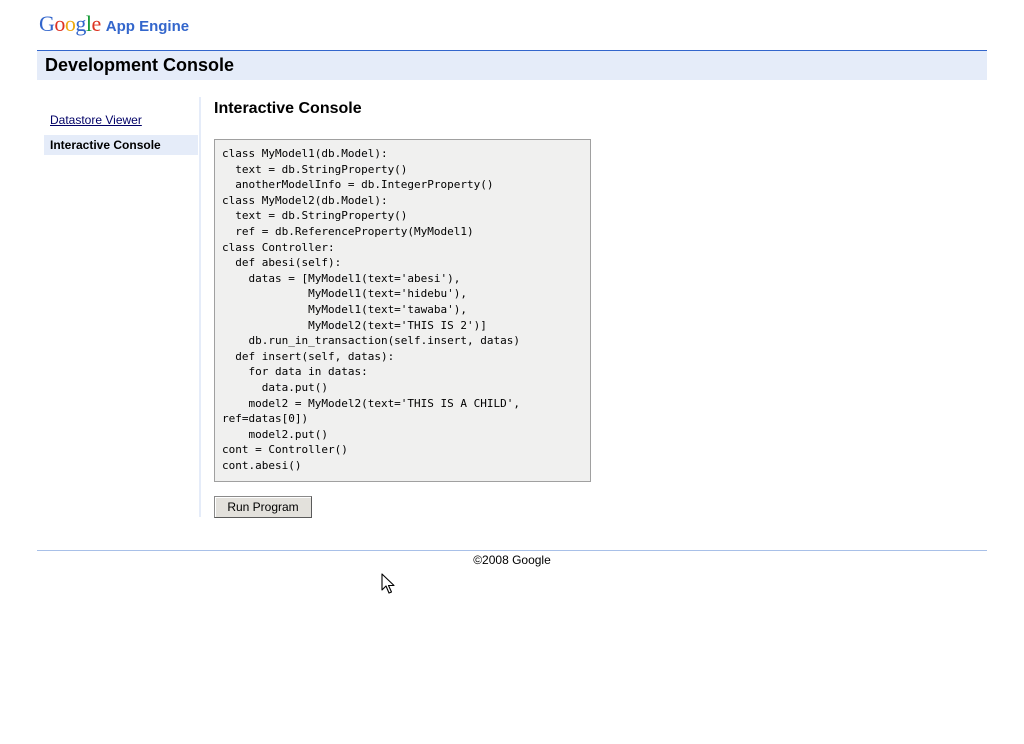 Image resolution: width=1024 pixels, height=744 pixels. What do you see at coordinates (512, 65) in the screenshot?
I see `title-bar: Development Console` at bounding box center [512, 65].